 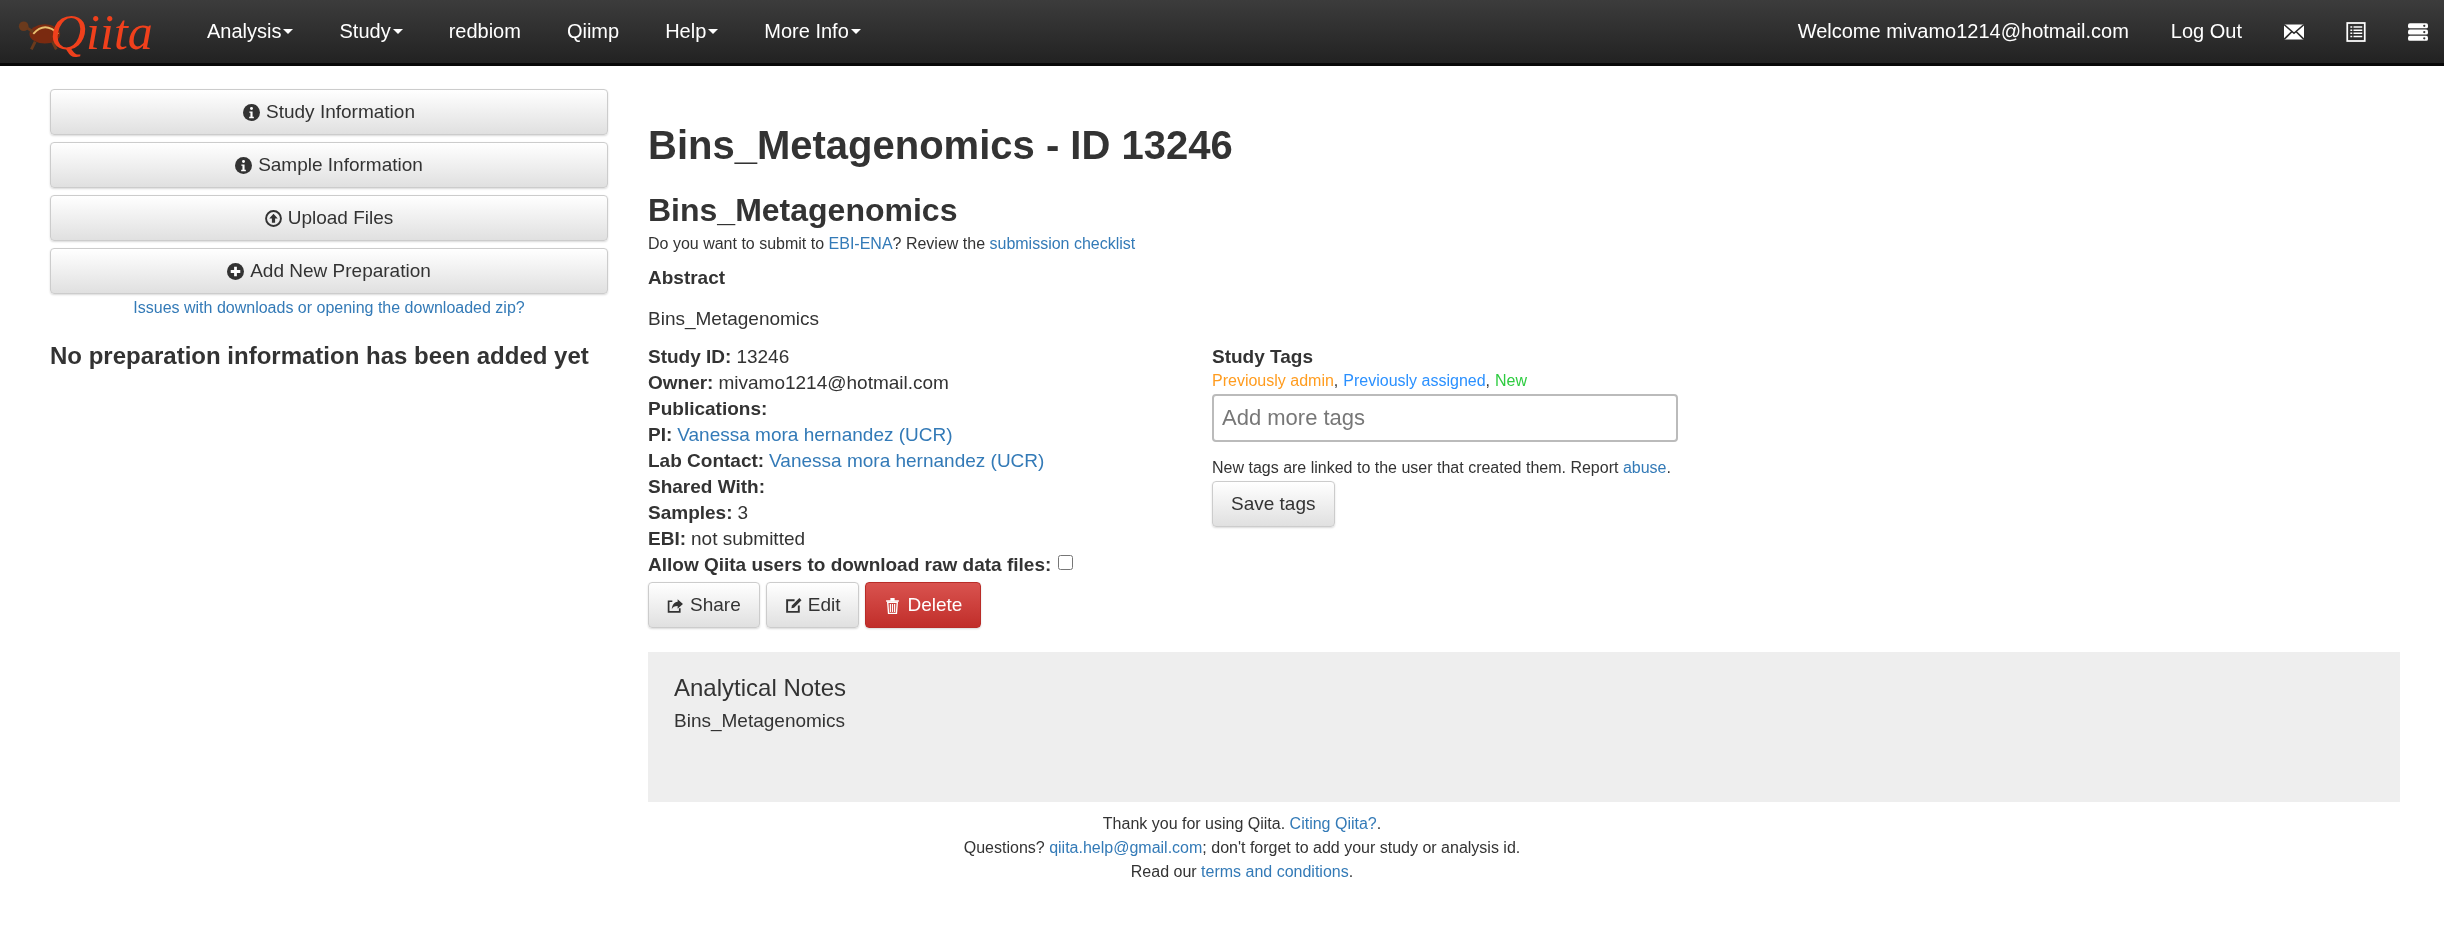 I want to click on logo: Qiita, so click(x=101, y=31).